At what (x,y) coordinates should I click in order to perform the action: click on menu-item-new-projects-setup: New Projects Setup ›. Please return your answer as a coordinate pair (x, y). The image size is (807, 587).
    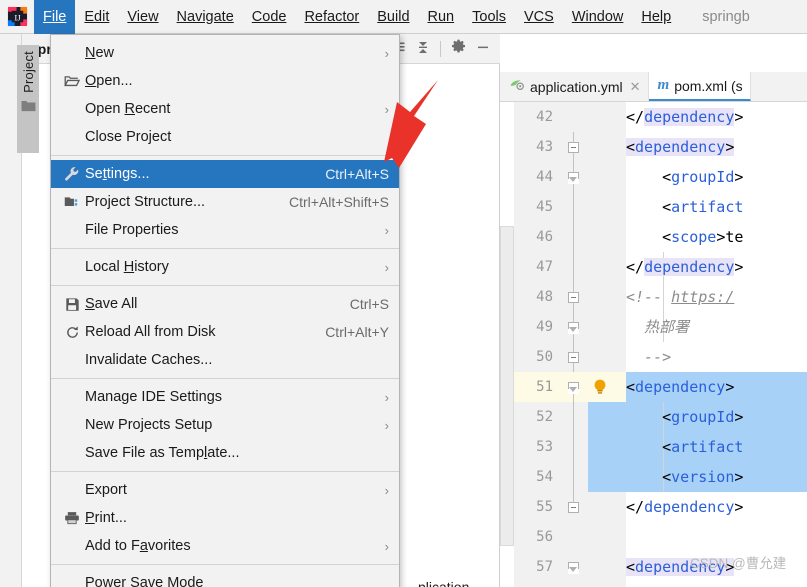
    Looking at the image, I should click on (225, 425).